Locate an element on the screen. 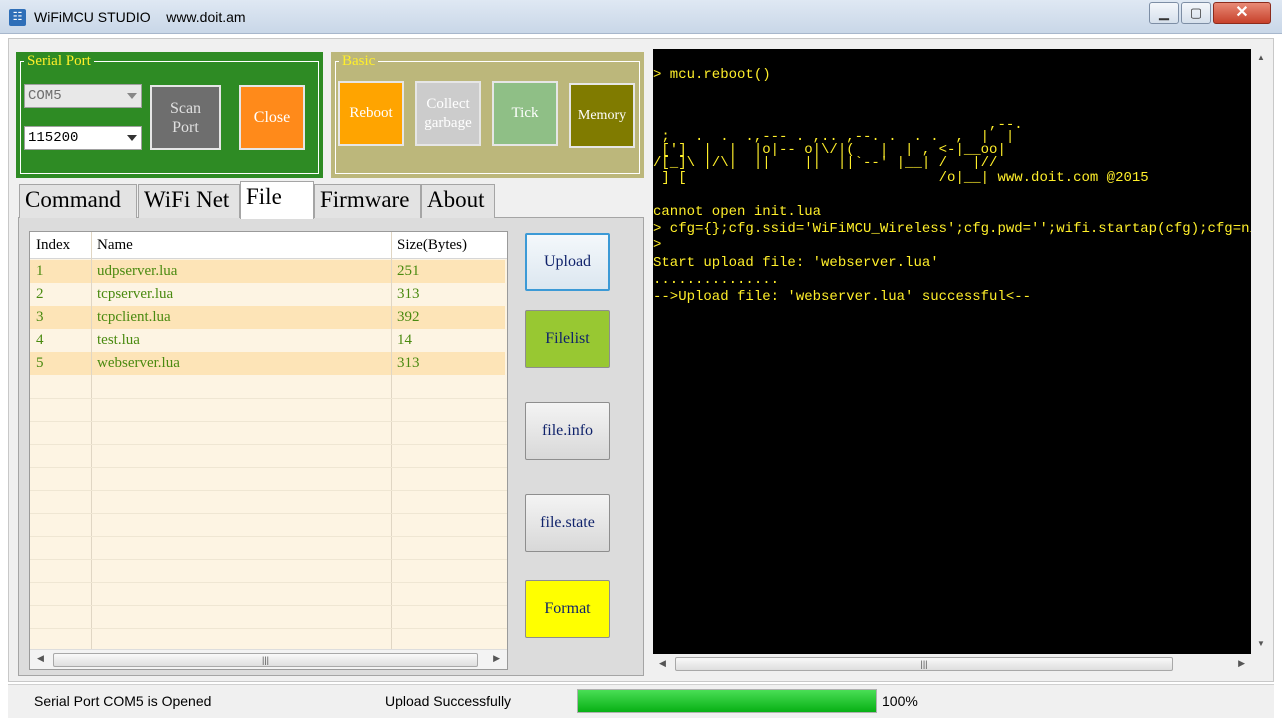 Image resolution: width=1282 pixels, height=724 pixels. tab-firmware: Firmware is located at coordinates (367, 201).